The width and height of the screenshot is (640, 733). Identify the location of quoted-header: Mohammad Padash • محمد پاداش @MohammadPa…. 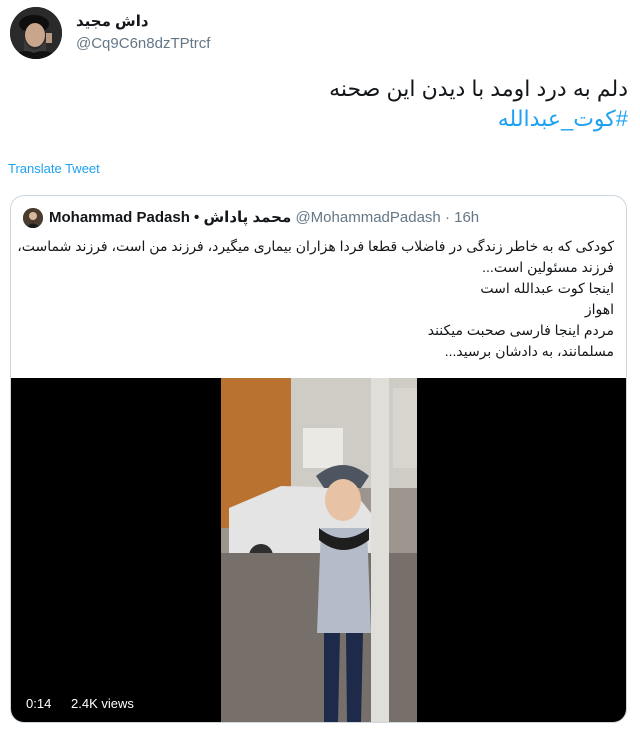
(264, 217).